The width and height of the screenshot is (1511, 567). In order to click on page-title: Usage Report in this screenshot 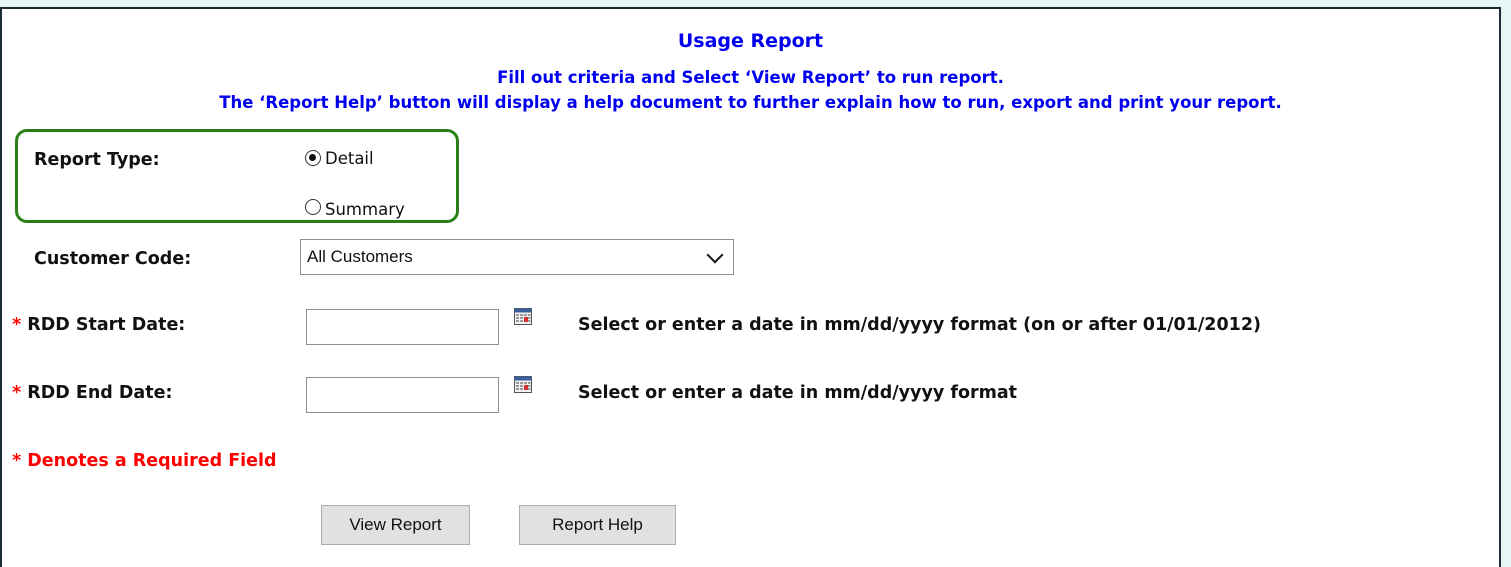, I will do `click(750, 41)`.